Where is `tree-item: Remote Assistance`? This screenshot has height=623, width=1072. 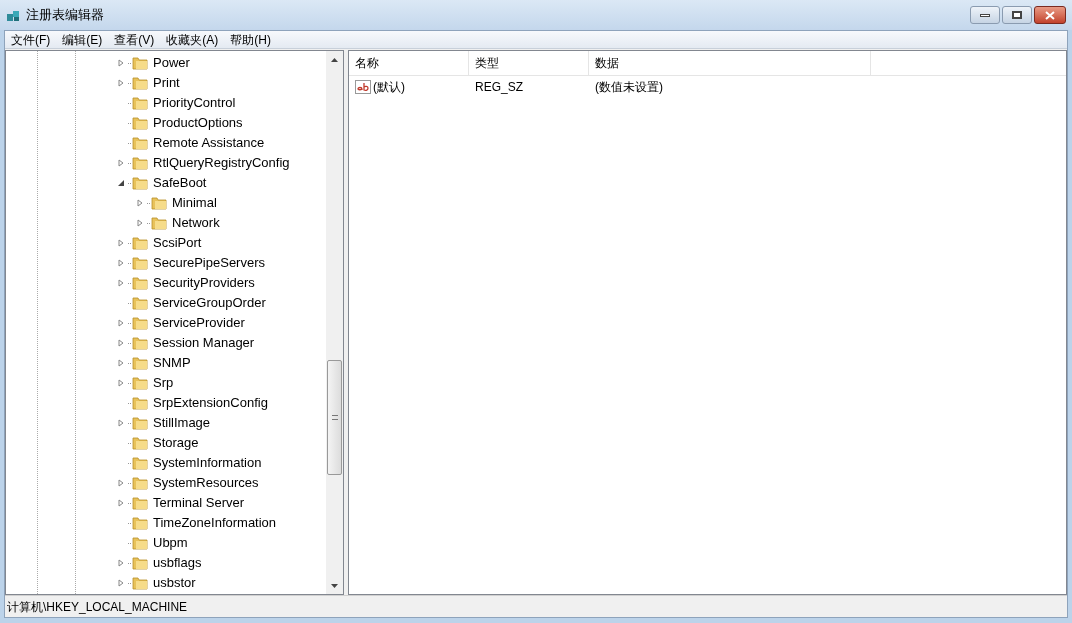 tree-item: Remote Assistance is located at coordinates (209, 143).